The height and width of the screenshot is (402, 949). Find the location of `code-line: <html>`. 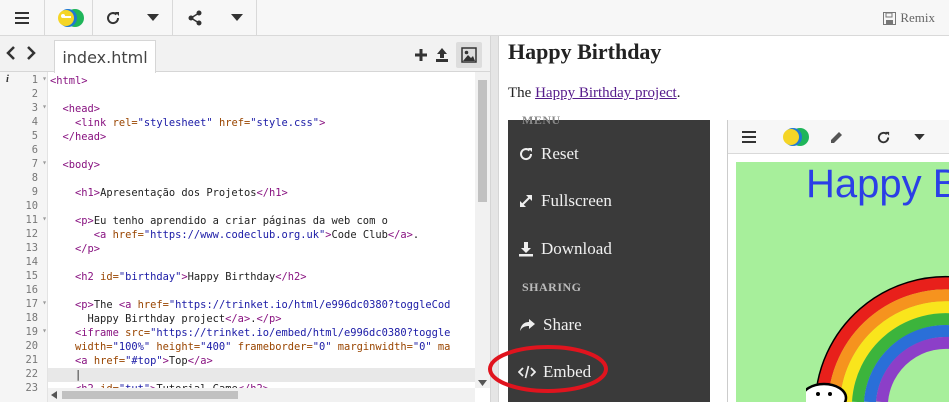

code-line: <html> is located at coordinates (69, 81).